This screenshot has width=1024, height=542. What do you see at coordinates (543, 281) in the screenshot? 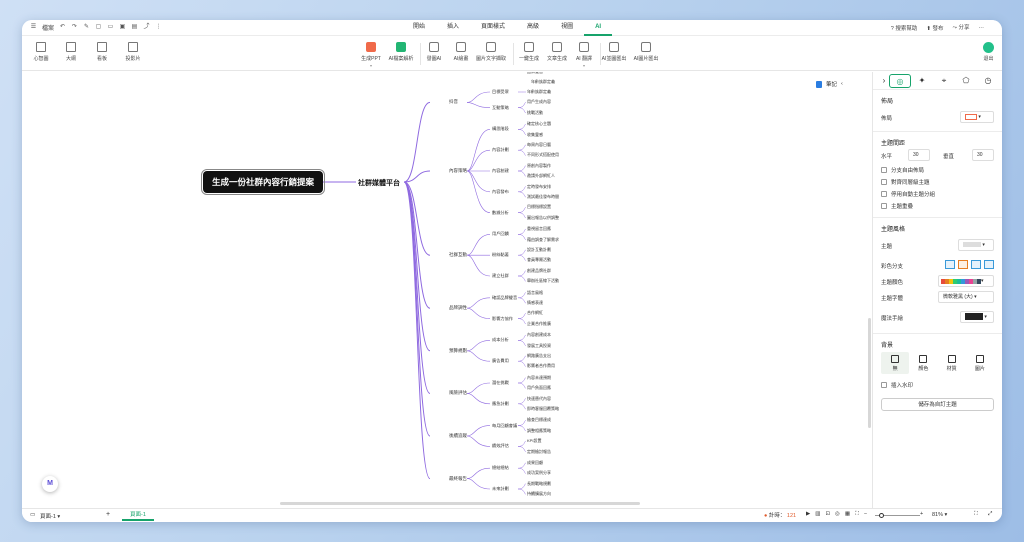
I see `leaf-topic: 舉辦社區線下活動` at bounding box center [543, 281].